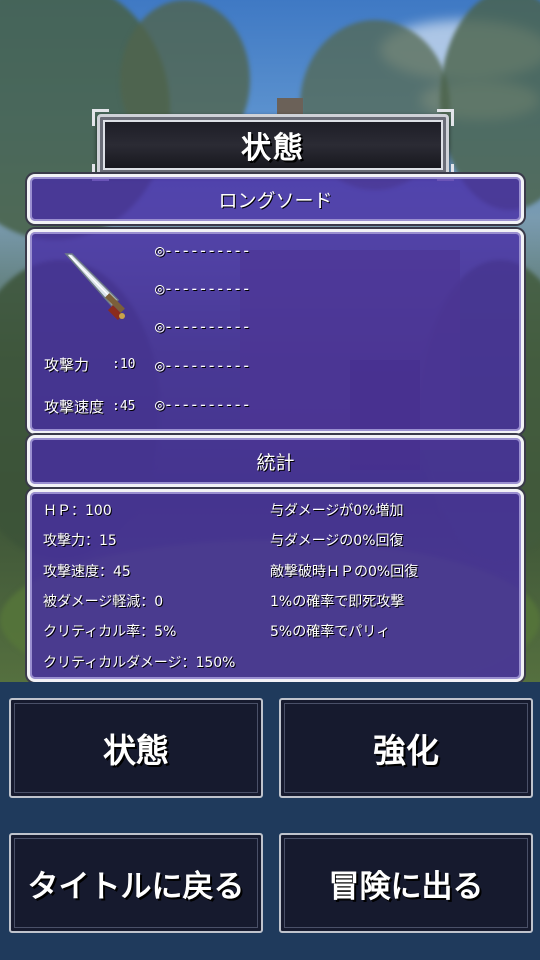 This screenshot has width=540, height=960. I want to click on stats-header: 統計, so click(275, 462).